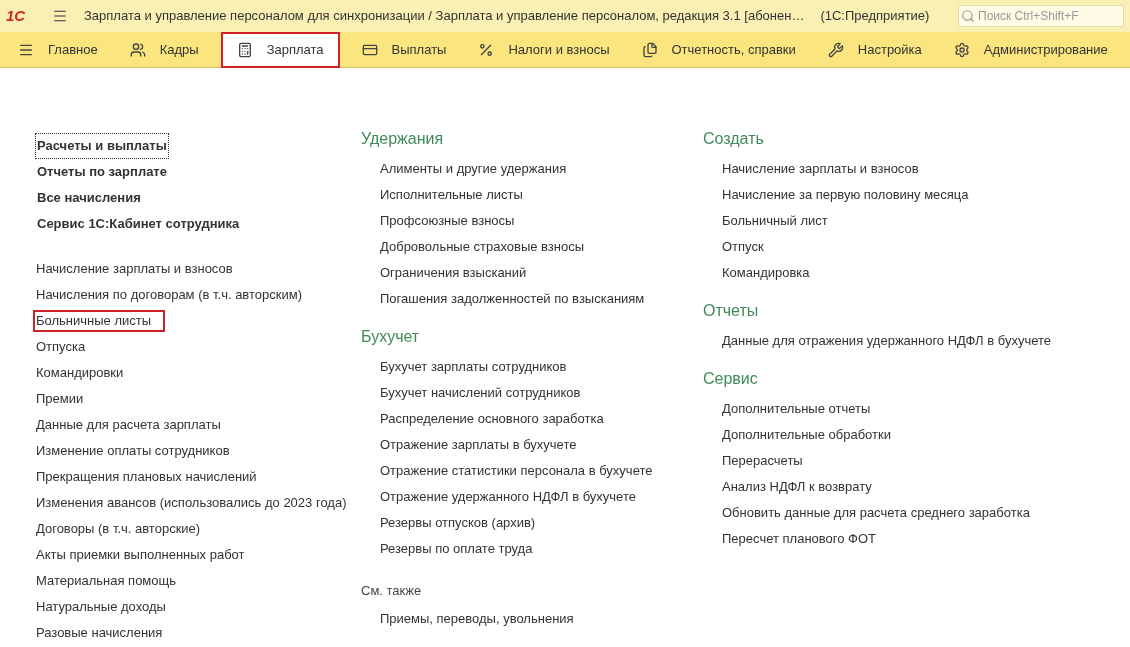  Describe the element at coordinates (61, 347) in the screenshot. I see `nav-link: Отпуска` at that location.